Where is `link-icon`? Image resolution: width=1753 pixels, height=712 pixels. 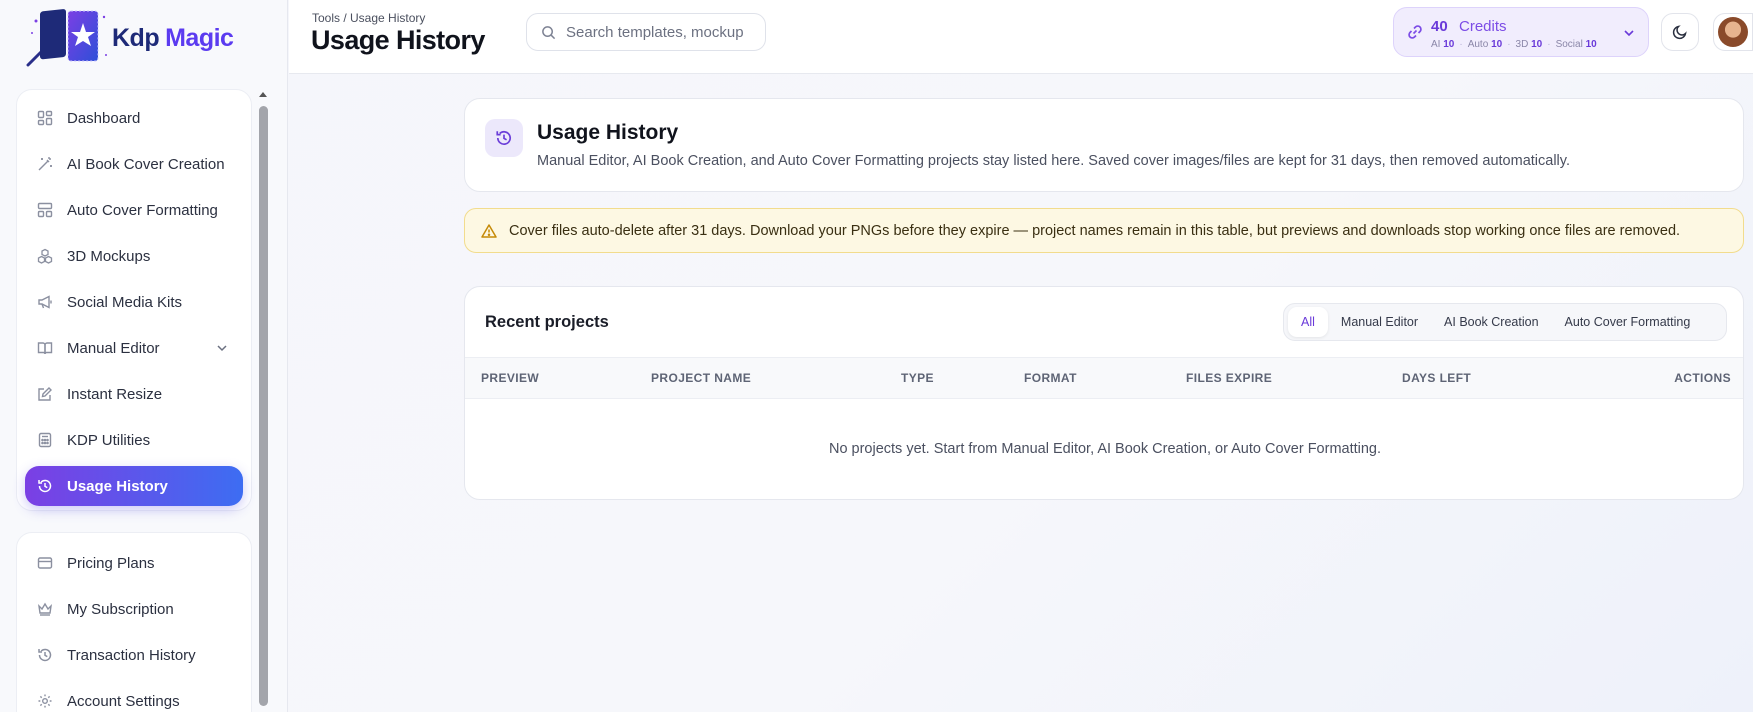 link-icon is located at coordinates (1415, 32).